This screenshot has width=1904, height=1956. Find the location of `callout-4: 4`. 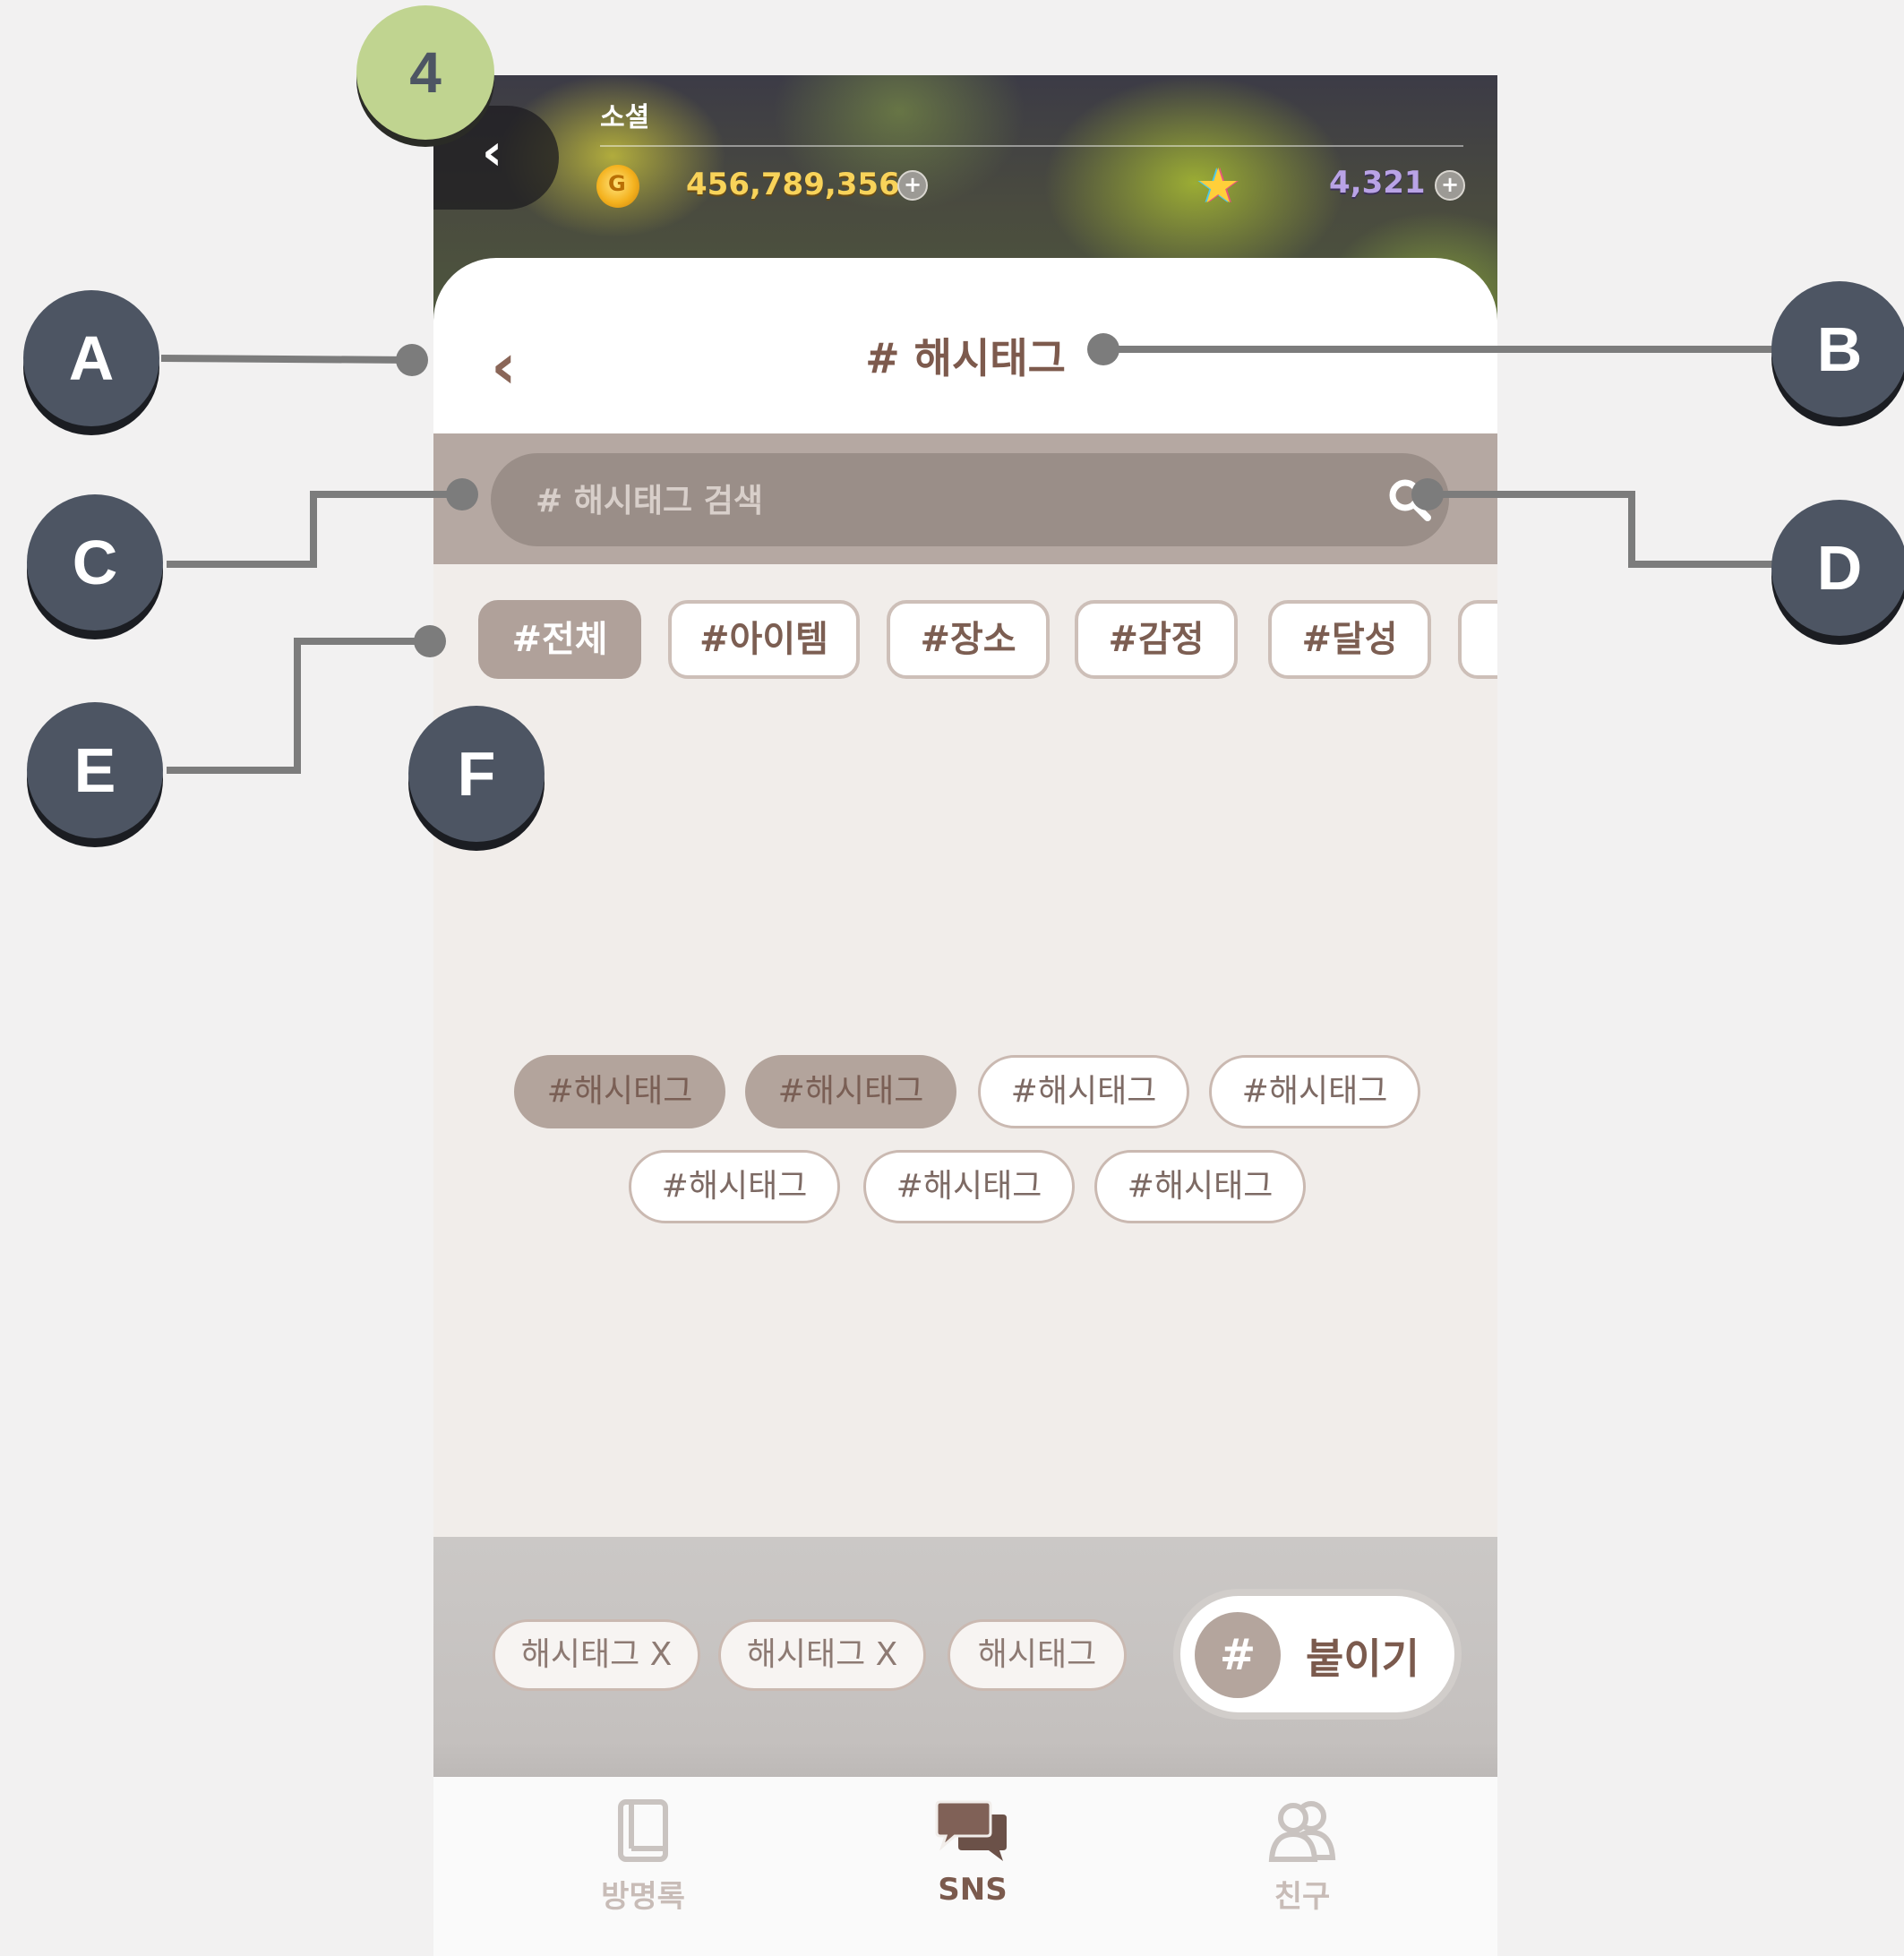

callout-4: 4 is located at coordinates (425, 72).